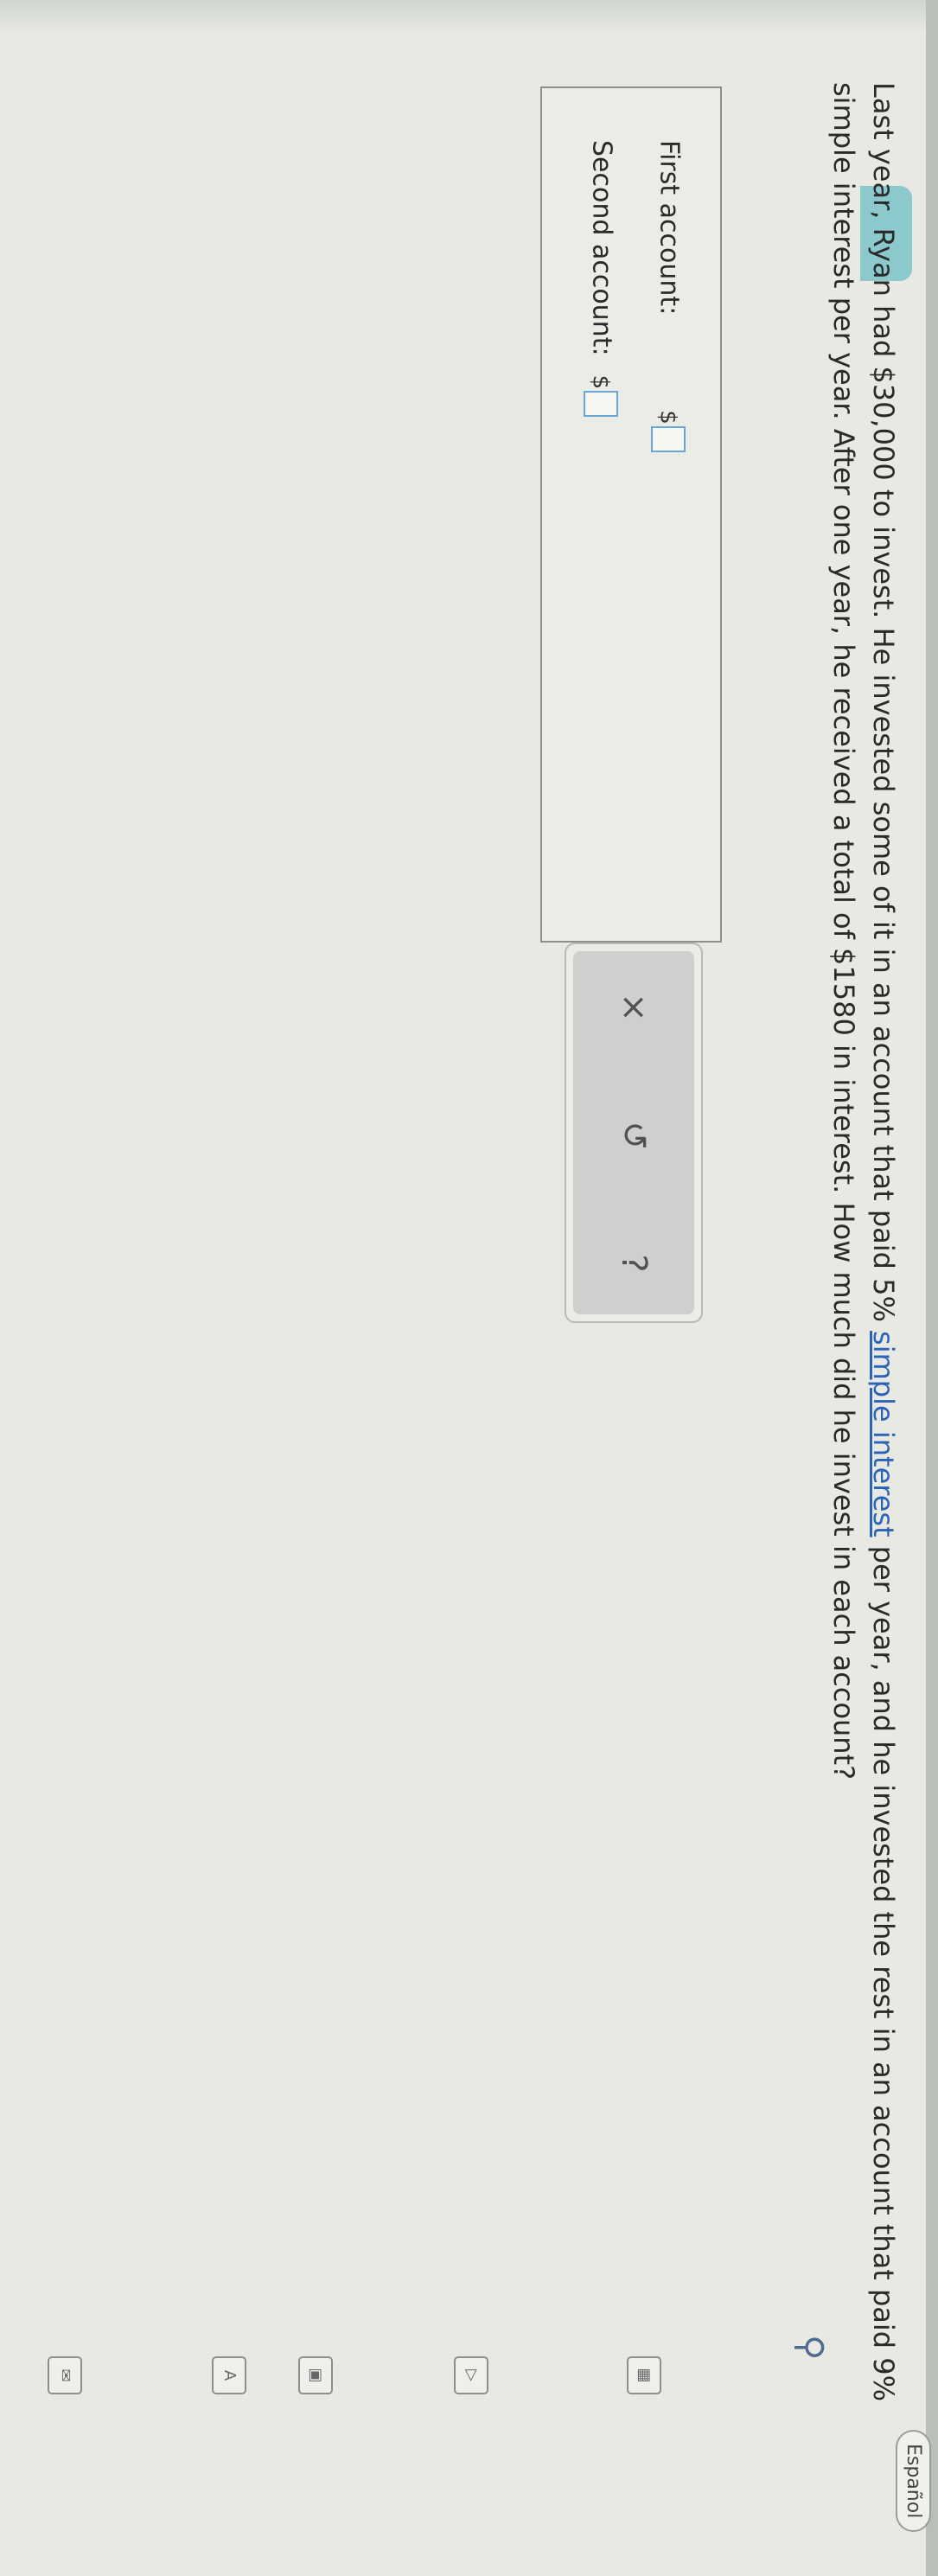  I want to click on tool-panel-inner: × ↺ ?, so click(633, 1133).